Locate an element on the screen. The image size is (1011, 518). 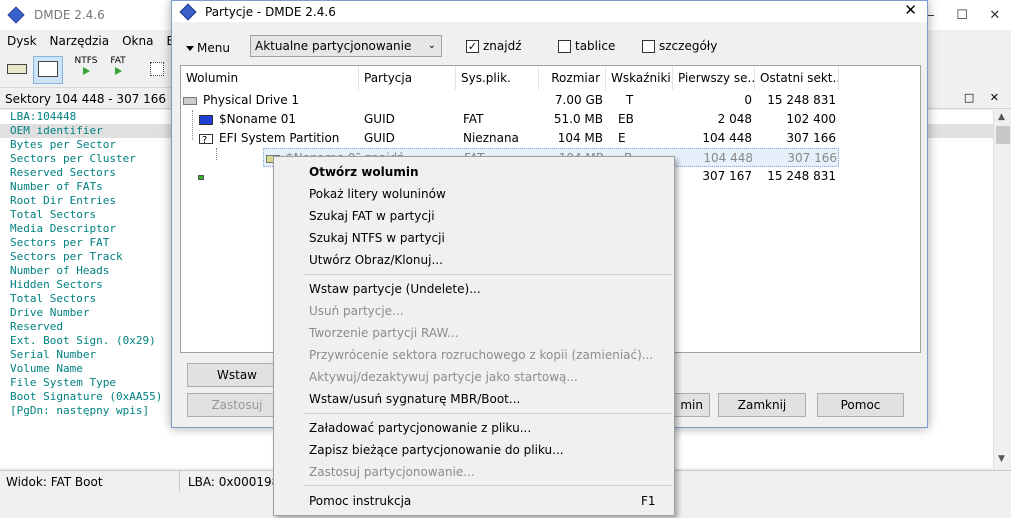
dialog-close-icon: ✕ is located at coordinates (910, 10).